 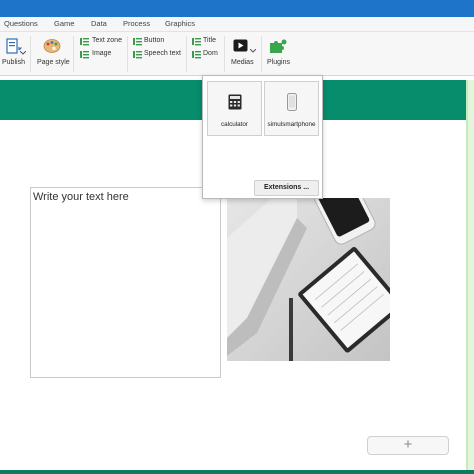 I want to click on canvas-right-border, so click(x=470, y=277).